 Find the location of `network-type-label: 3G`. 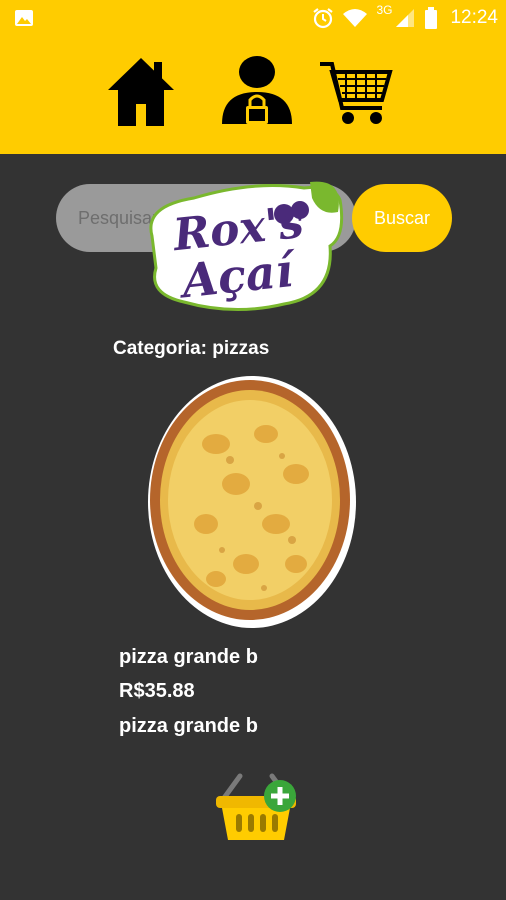

network-type-label: 3G is located at coordinates (384, 10).